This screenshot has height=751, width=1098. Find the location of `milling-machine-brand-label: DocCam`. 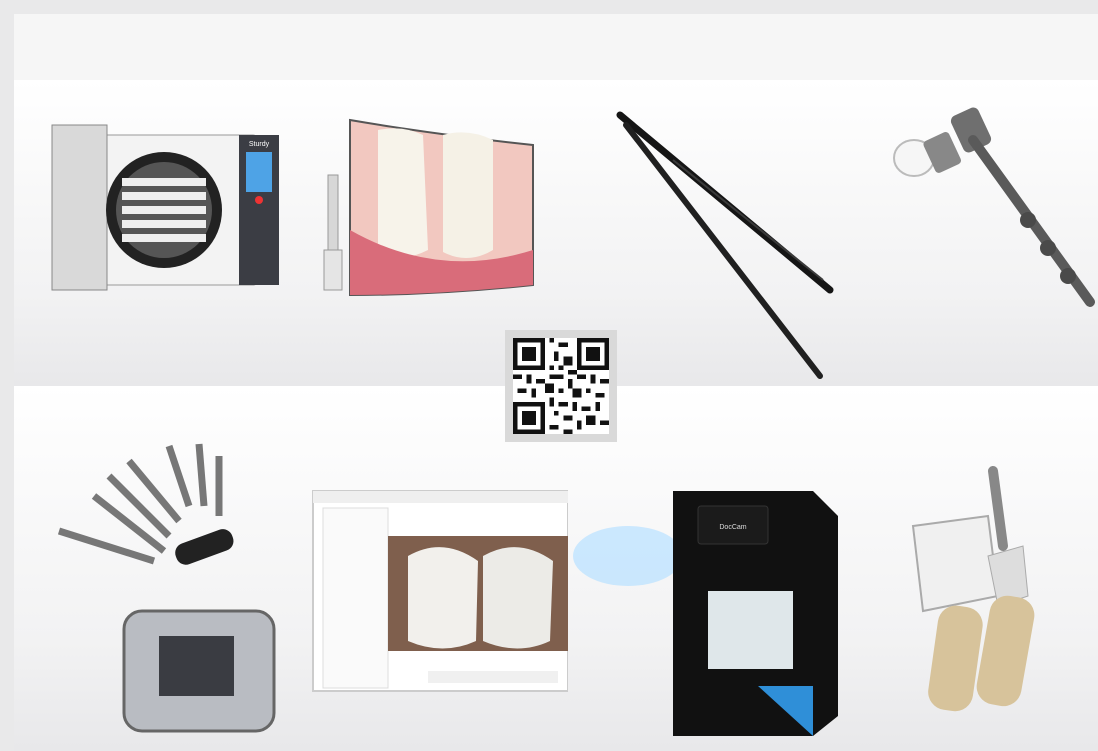

milling-machine-brand-label: DocCam is located at coordinates (732, 527).